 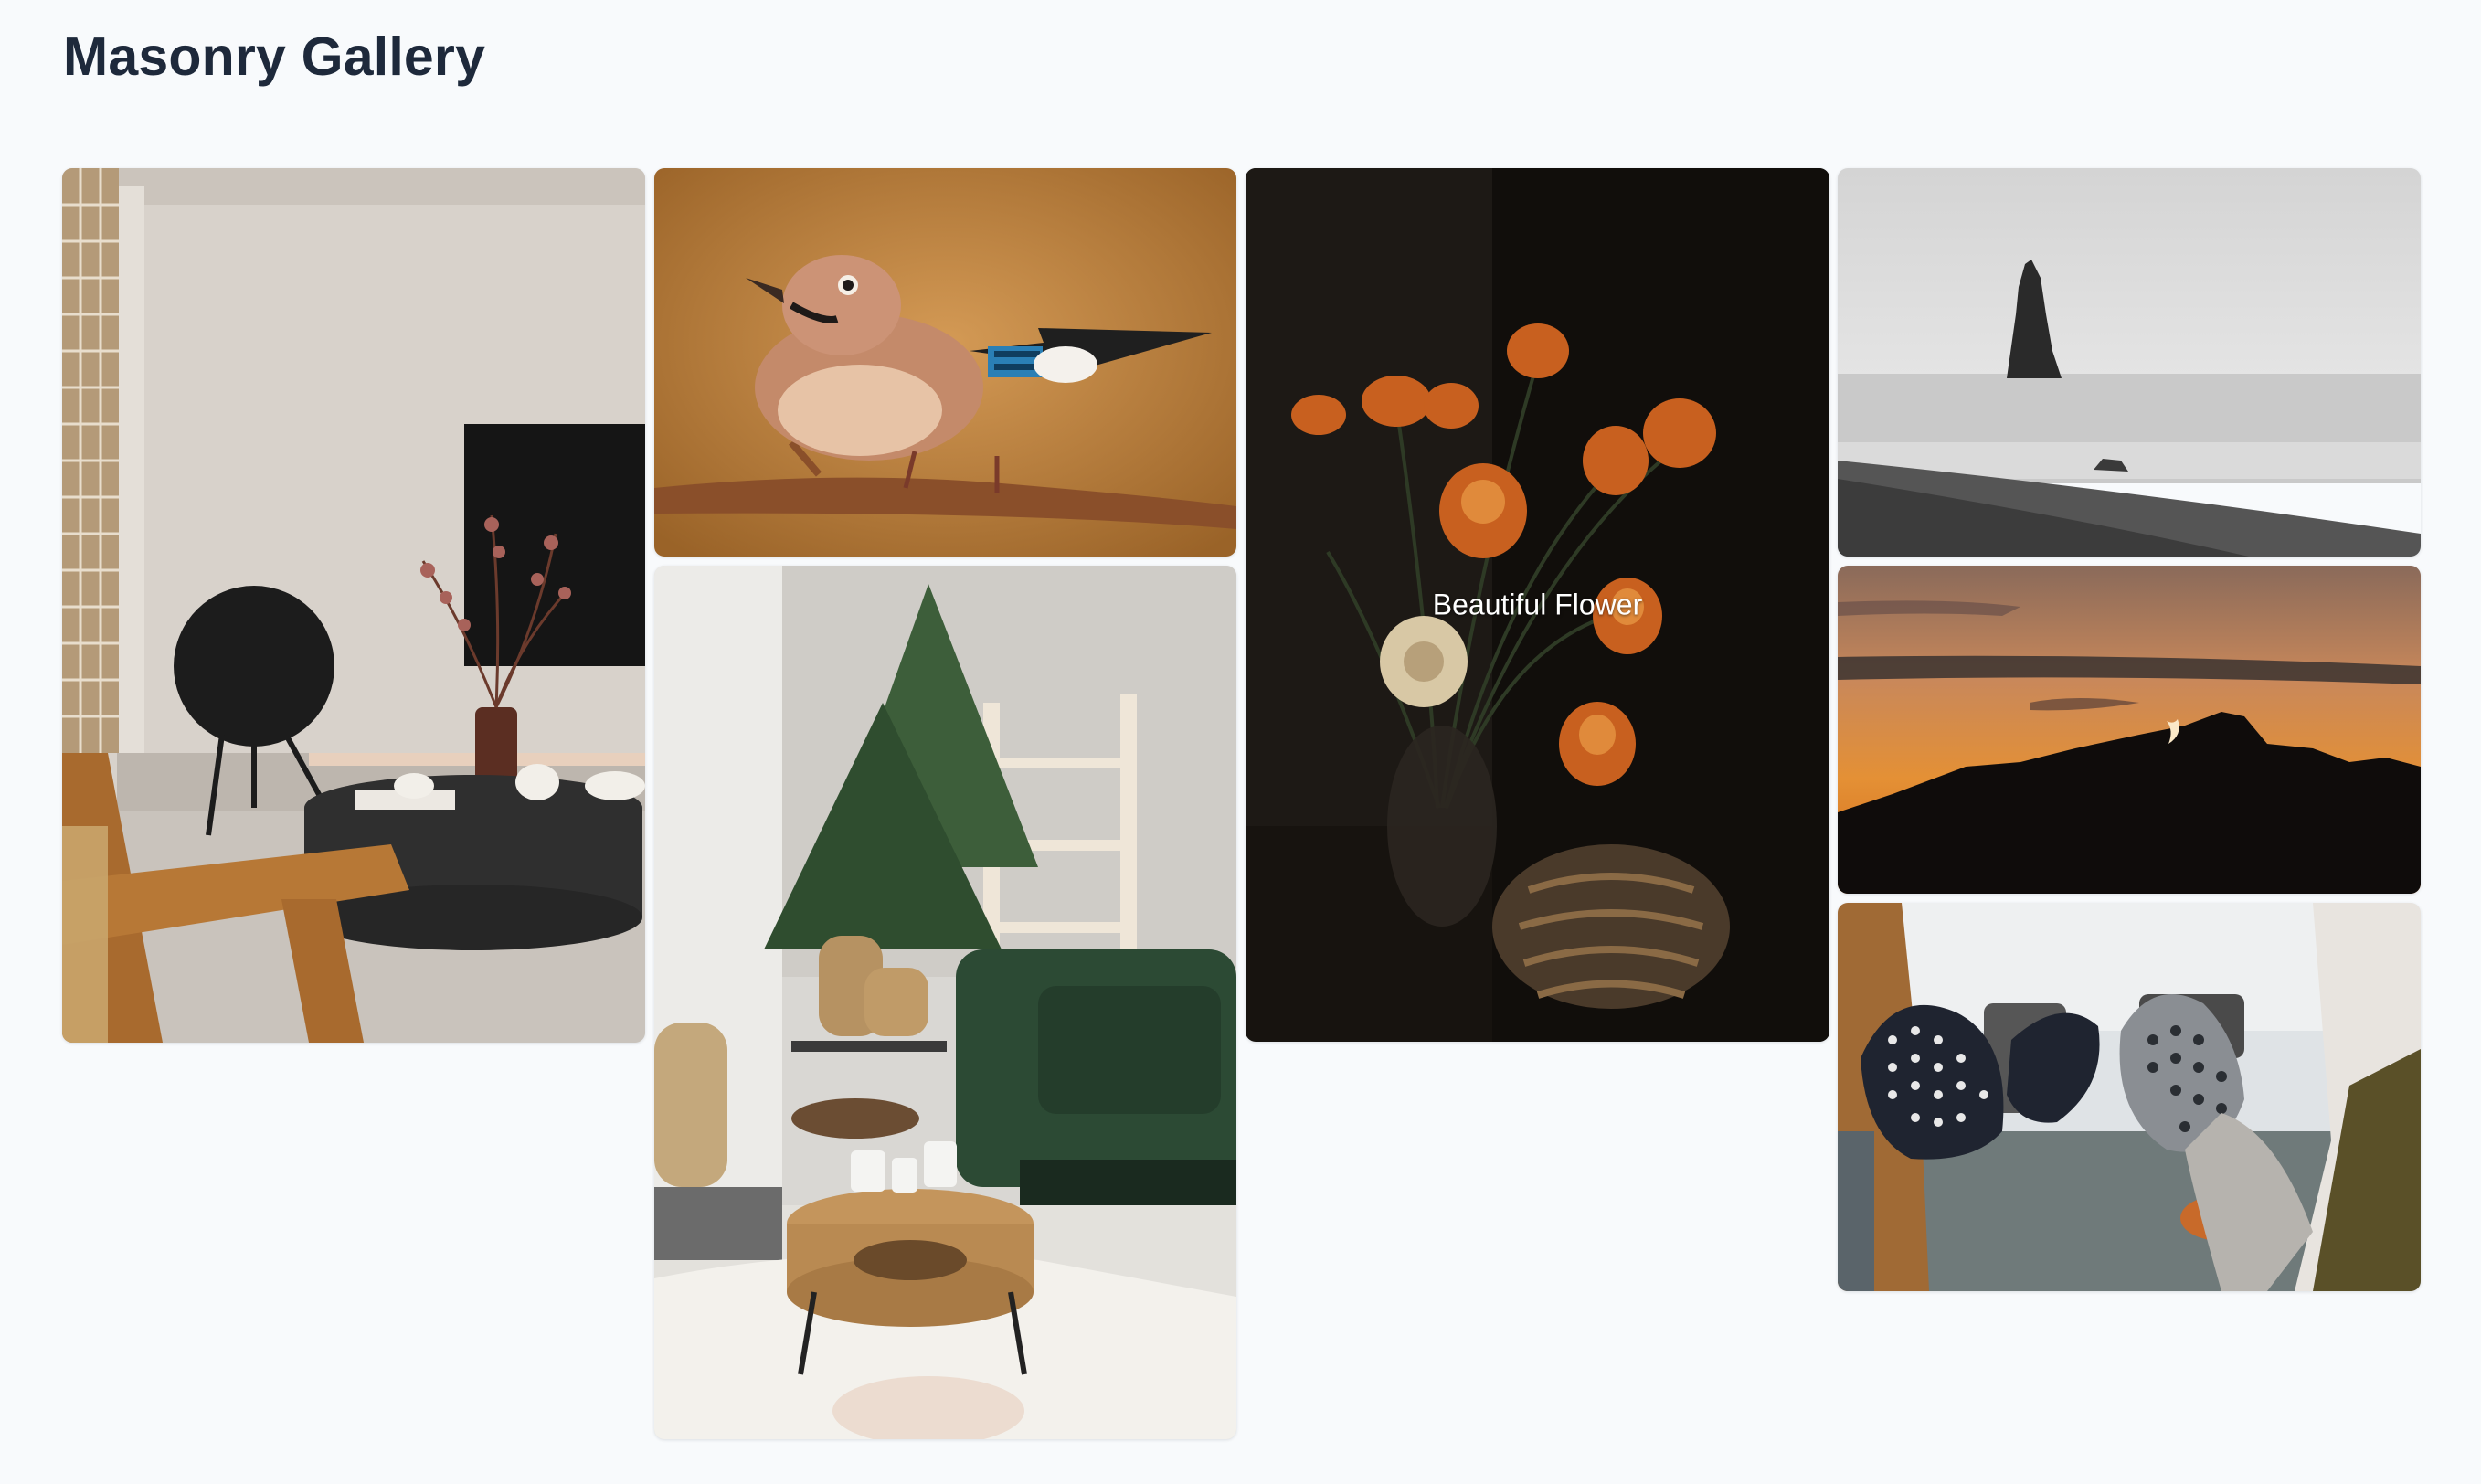 I want to click on mountain-sunset-moon-image, so click(x=2129, y=730).